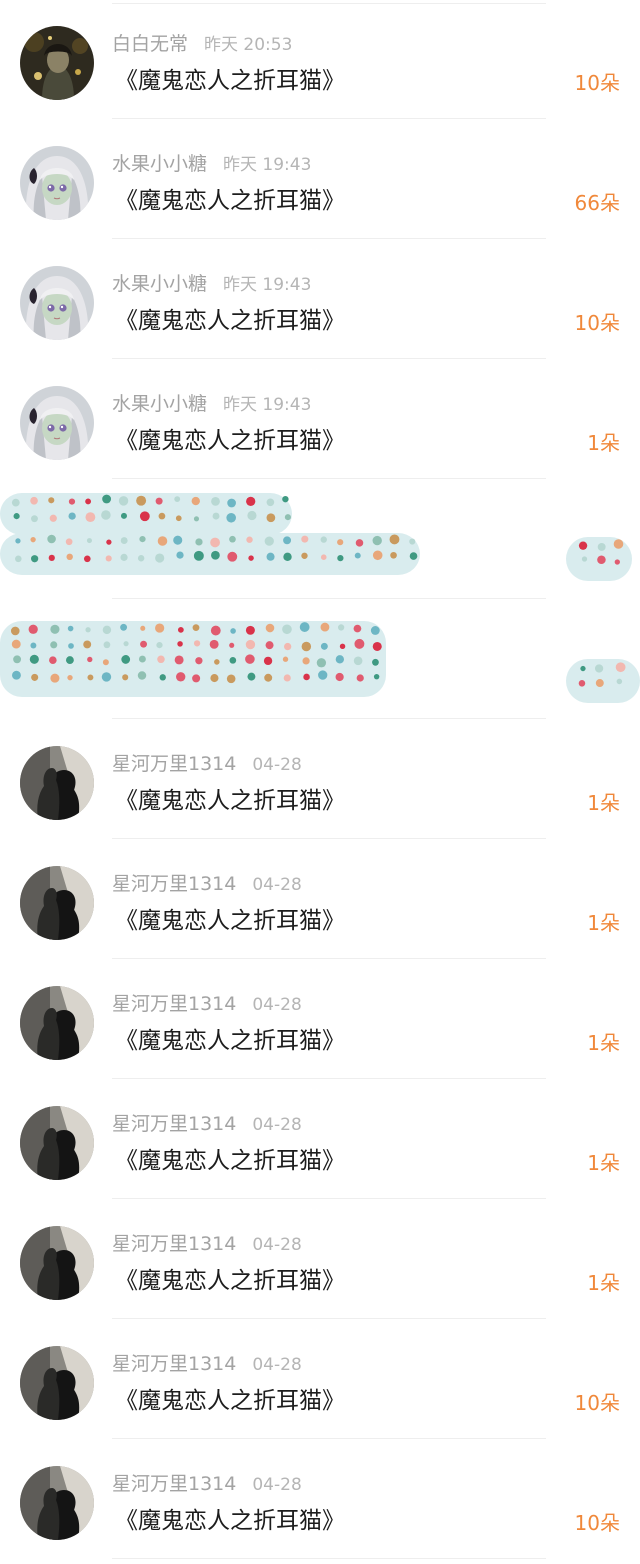  I want to click on list-divider, so click(329, 1558).